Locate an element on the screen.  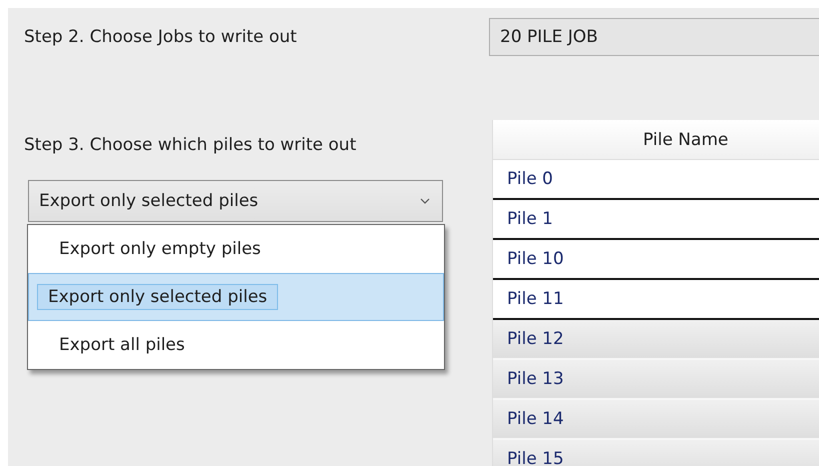
table-row: Pile 14 is located at coordinates (656, 420).